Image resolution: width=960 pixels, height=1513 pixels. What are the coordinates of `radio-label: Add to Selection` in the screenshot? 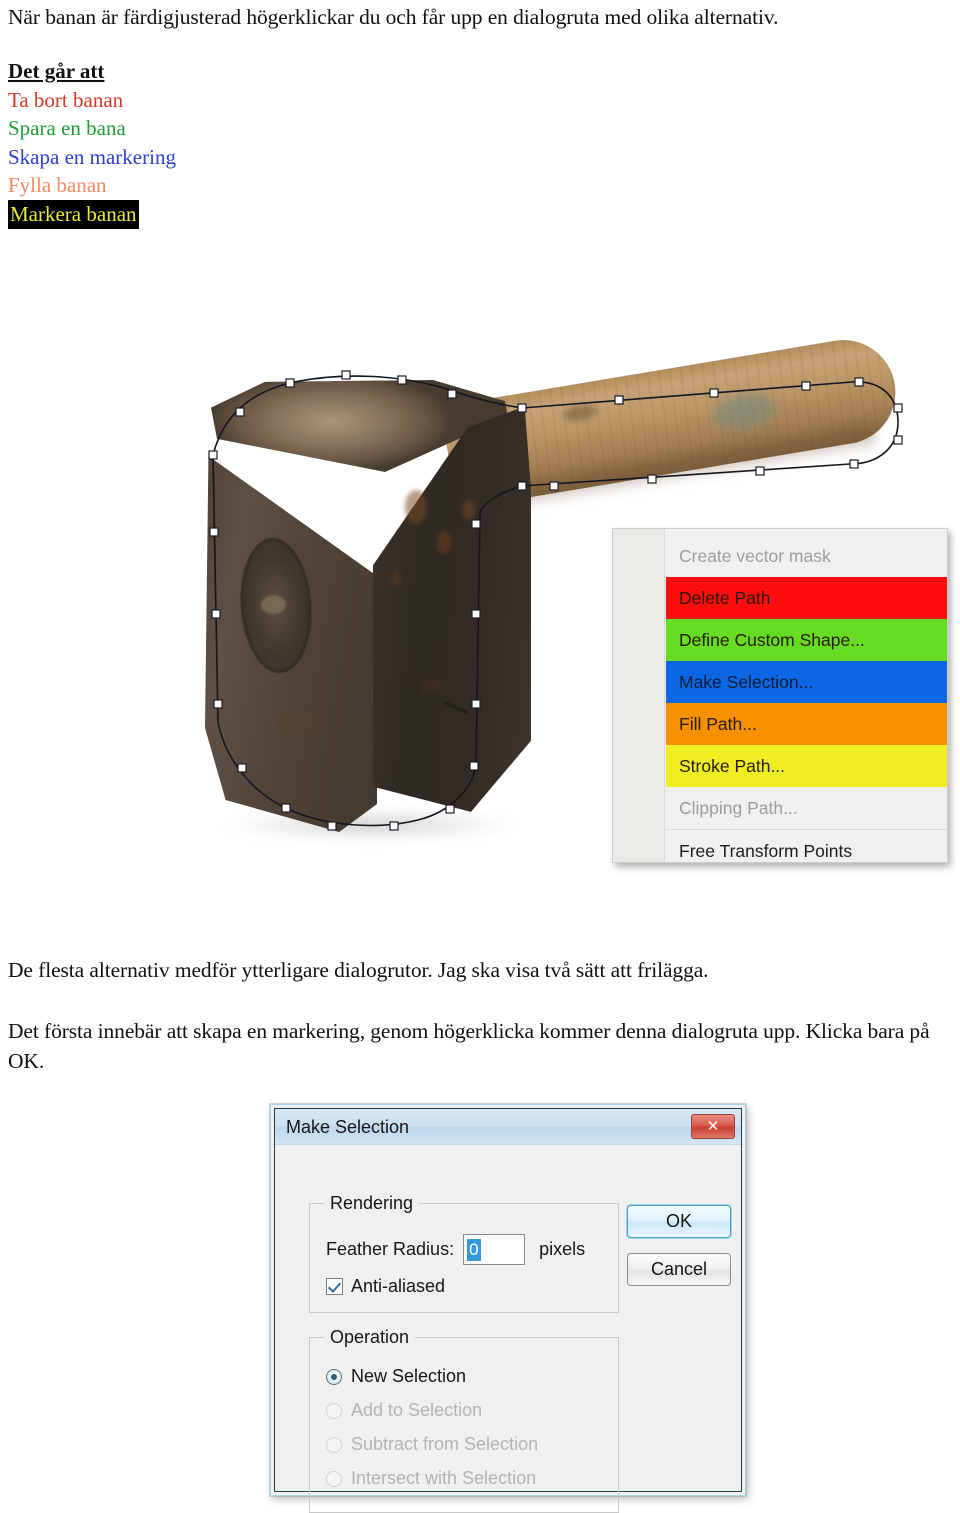 It's located at (417, 1410).